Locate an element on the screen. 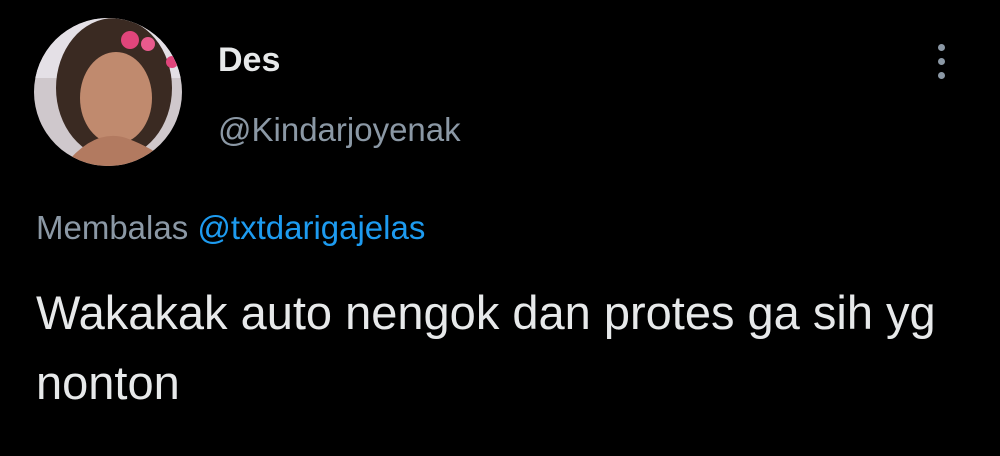  user-handle: @Kindarjoyenak is located at coordinates (339, 130).